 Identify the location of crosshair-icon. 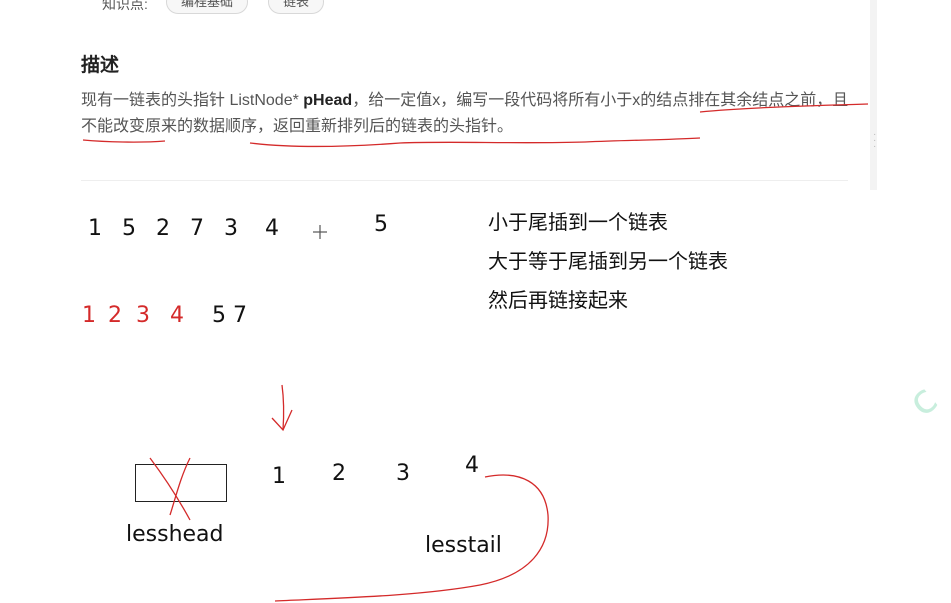
(320, 232).